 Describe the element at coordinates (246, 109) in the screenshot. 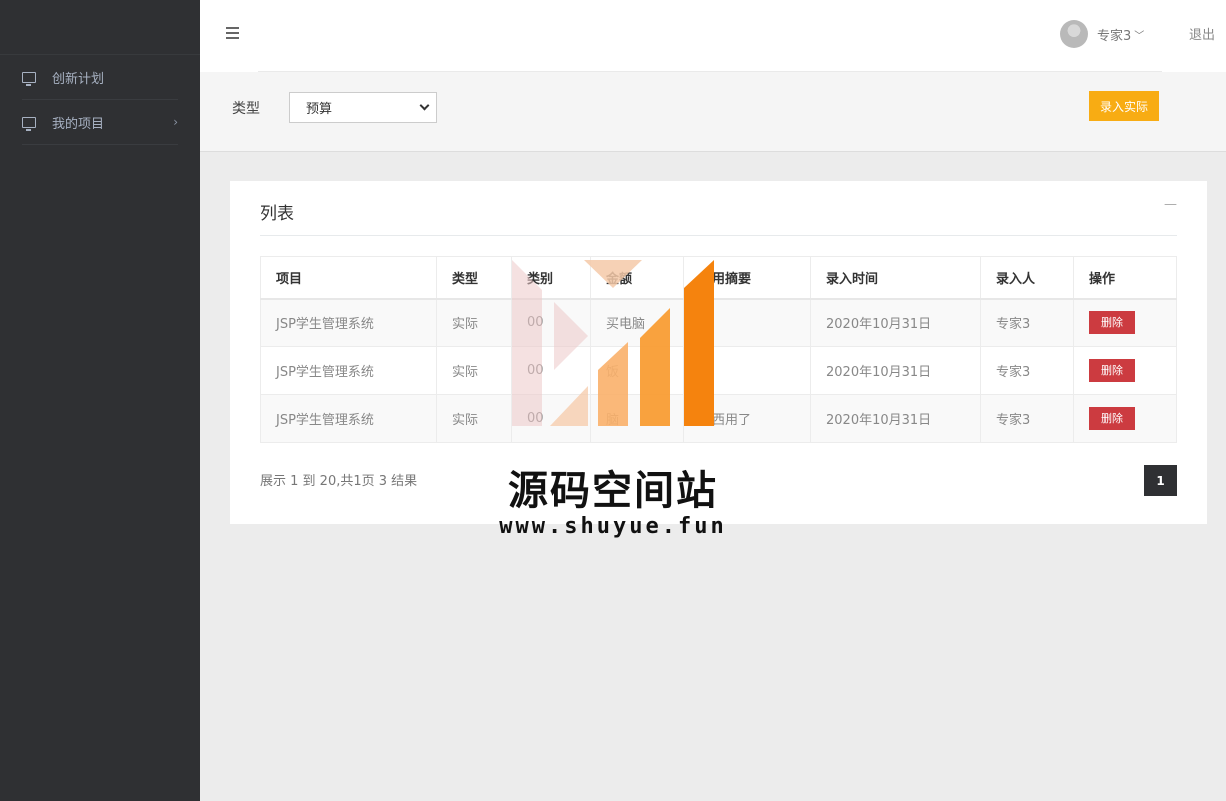

I see `type-filter-label: 类型` at that location.